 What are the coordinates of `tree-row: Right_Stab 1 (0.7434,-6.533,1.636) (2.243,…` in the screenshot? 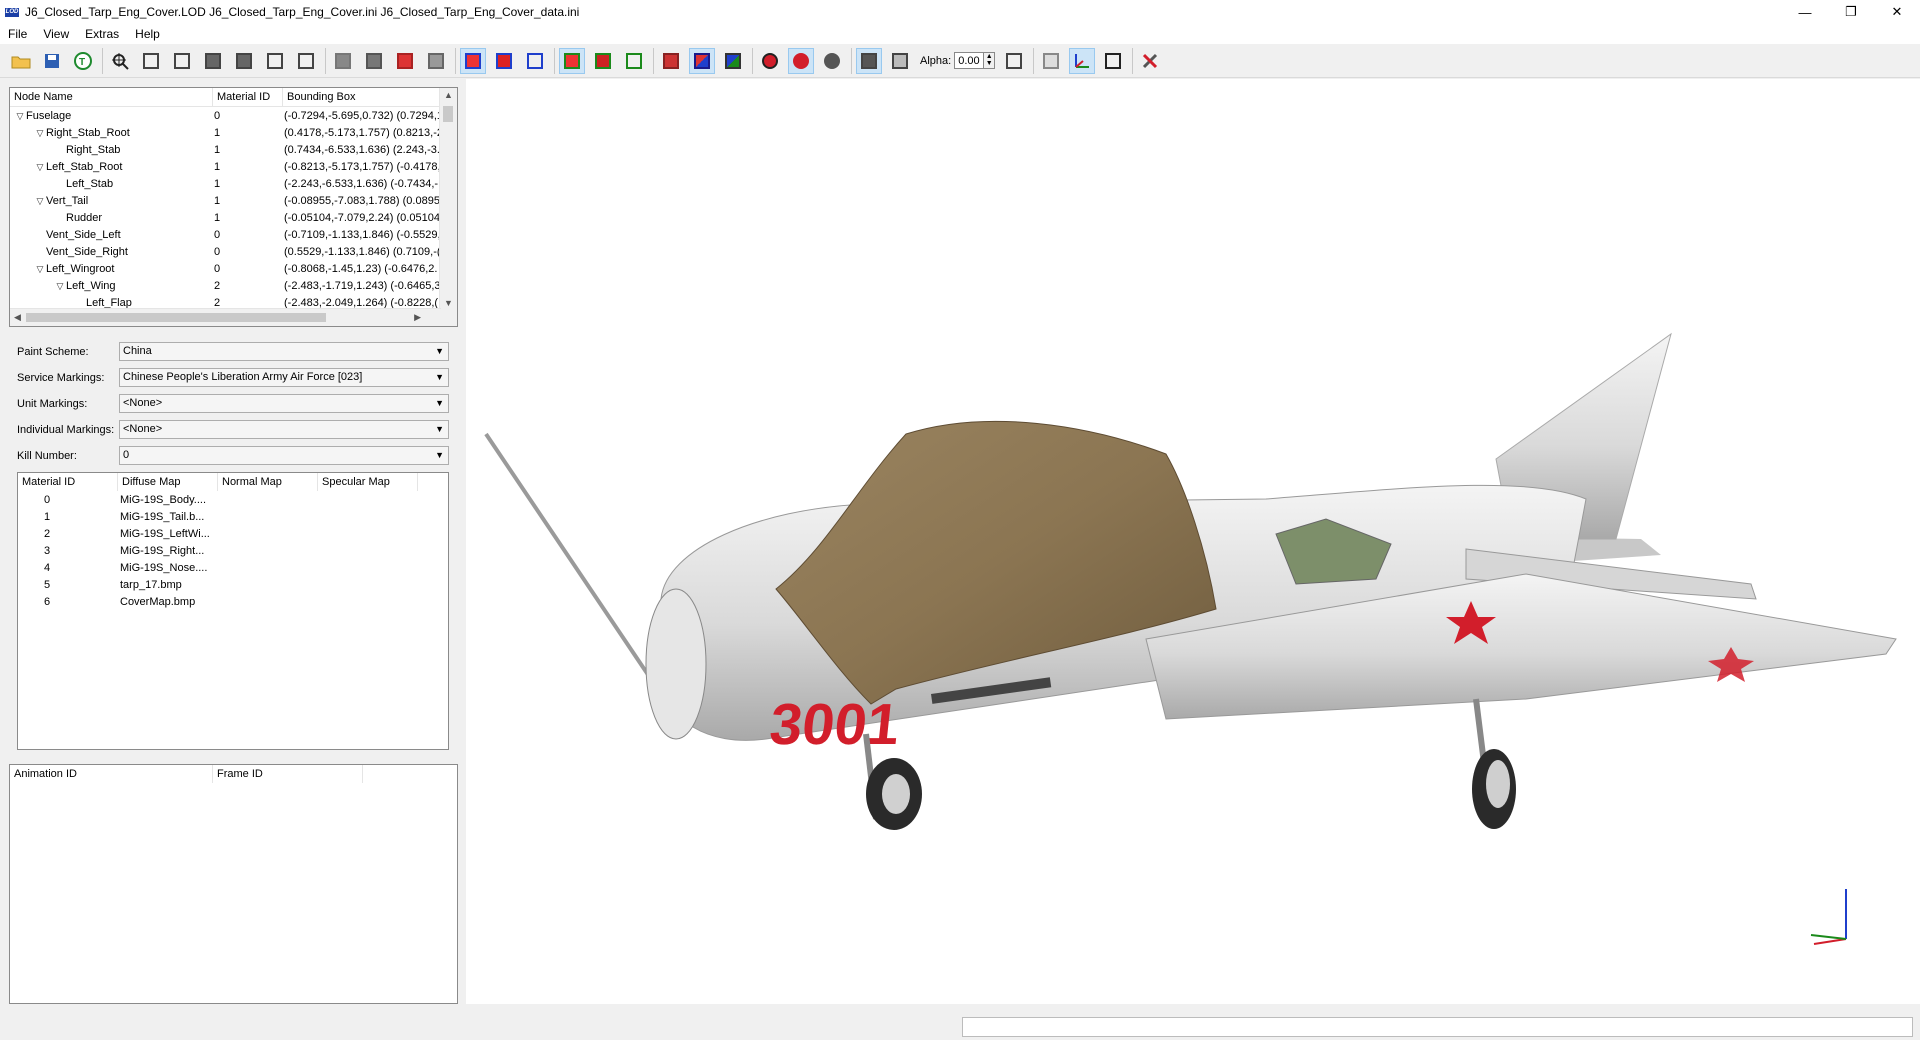 It's located at (233, 149).